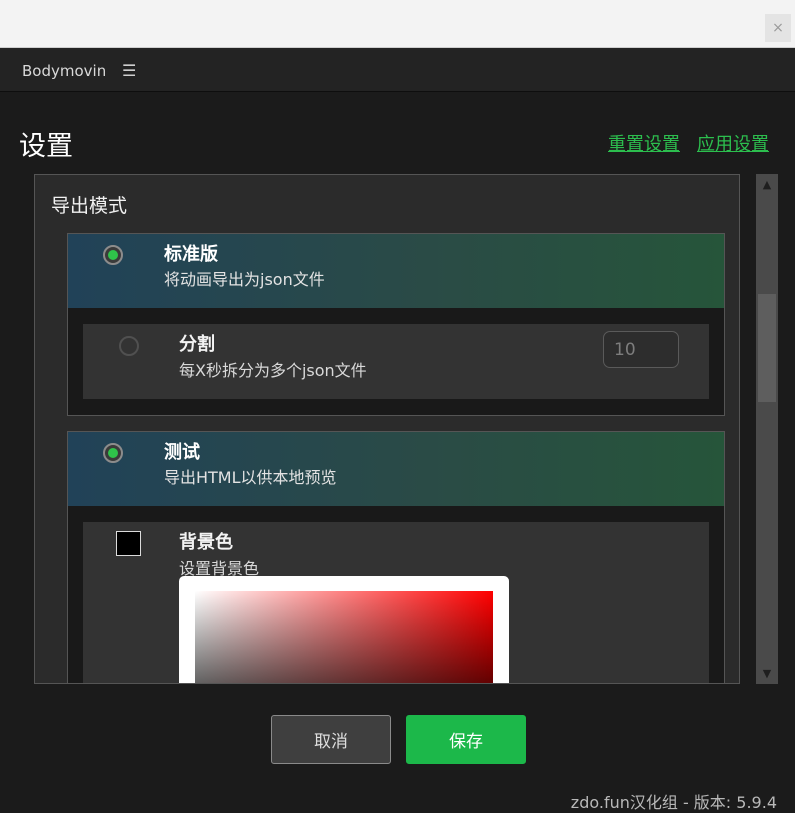 The image size is (795, 813). Describe the element at coordinates (767, 348) in the screenshot. I see `scroll-thumb` at that location.